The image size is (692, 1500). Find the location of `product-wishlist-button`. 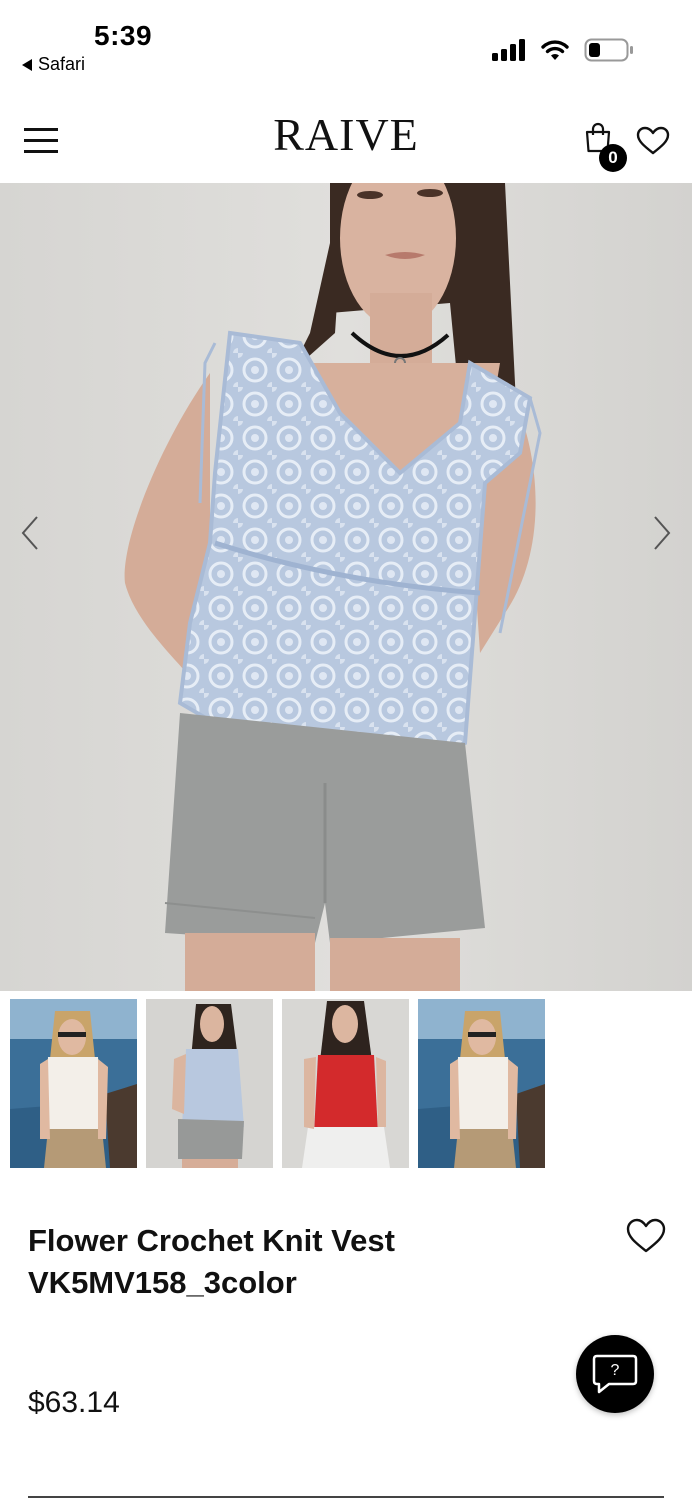

product-wishlist-button is located at coordinates (646, 1236).